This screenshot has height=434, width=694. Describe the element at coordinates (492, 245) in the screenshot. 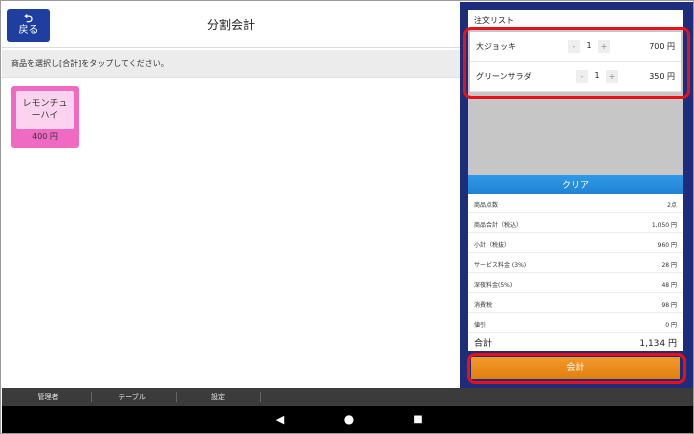

I see `summary-label: 小計（税抜）` at that location.